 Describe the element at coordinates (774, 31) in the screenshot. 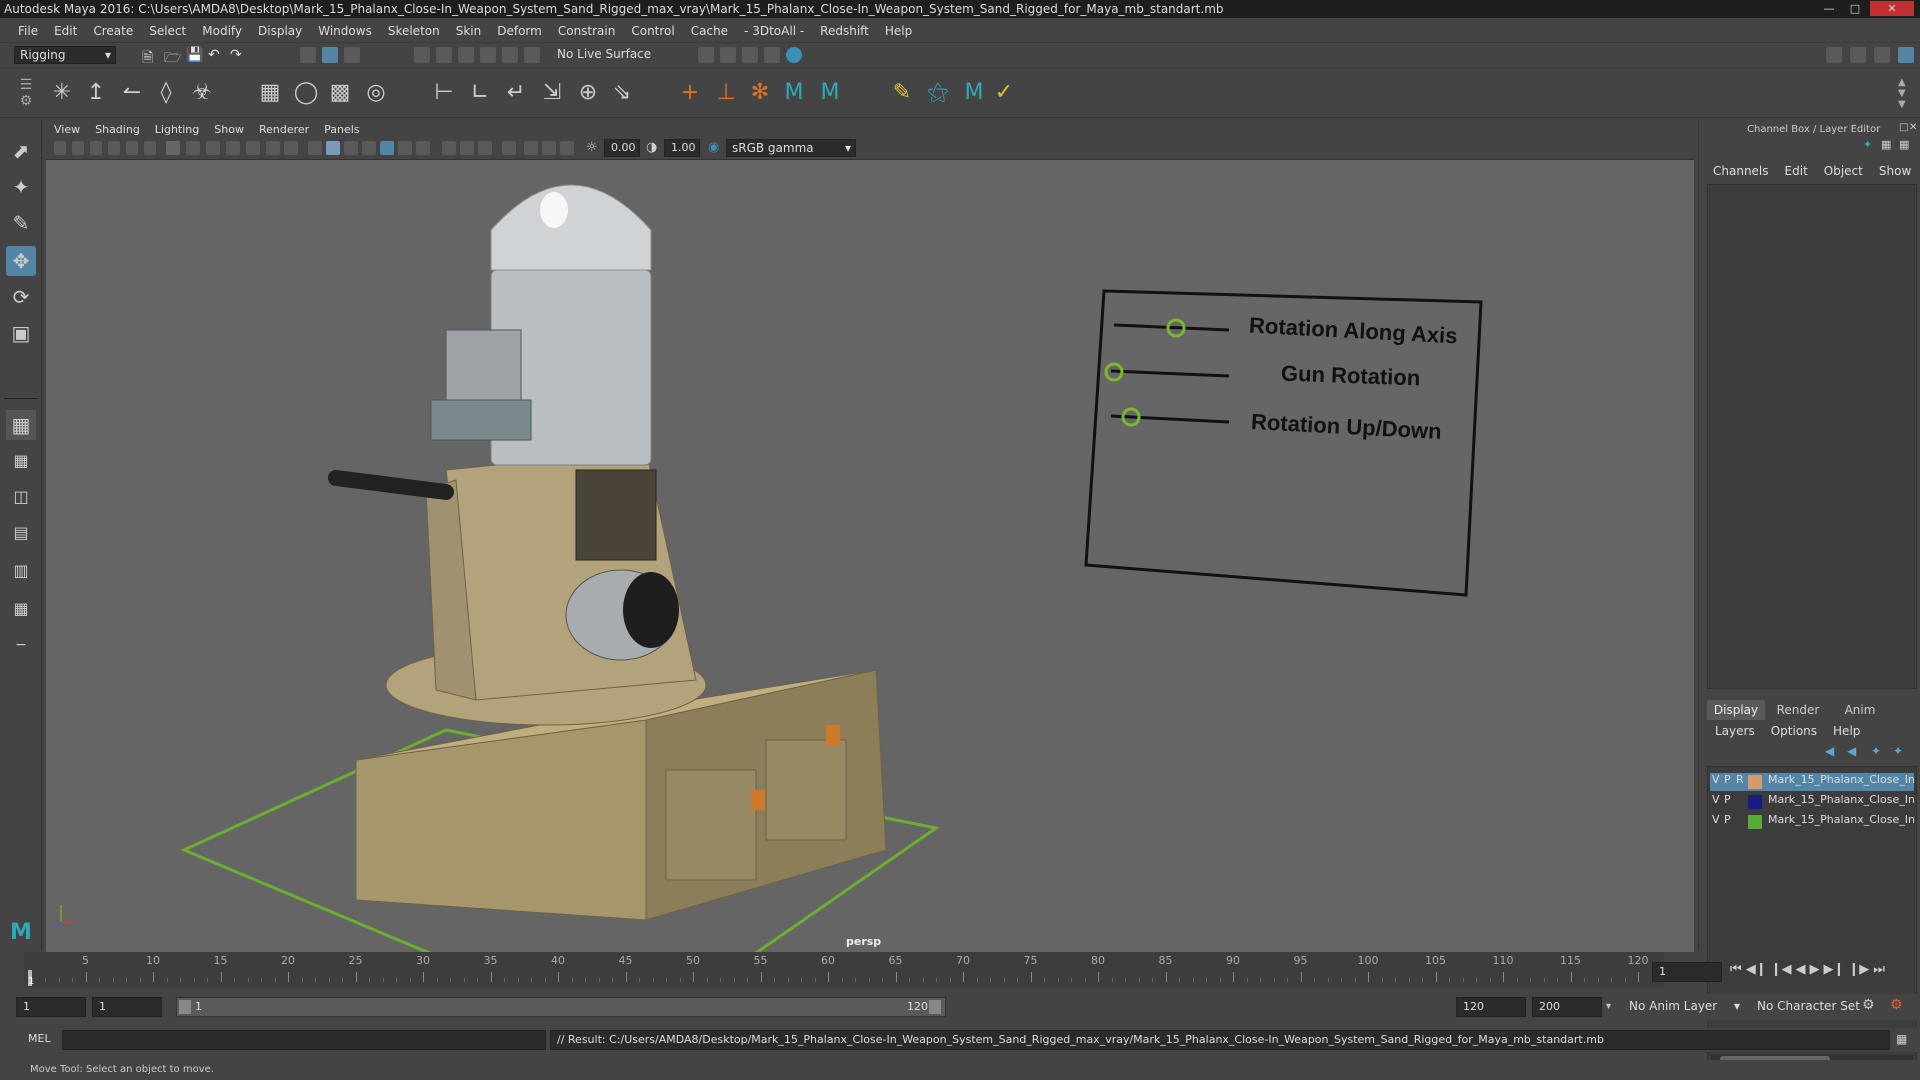

I see `menu-3dtoall: - 3DtoAll -` at that location.